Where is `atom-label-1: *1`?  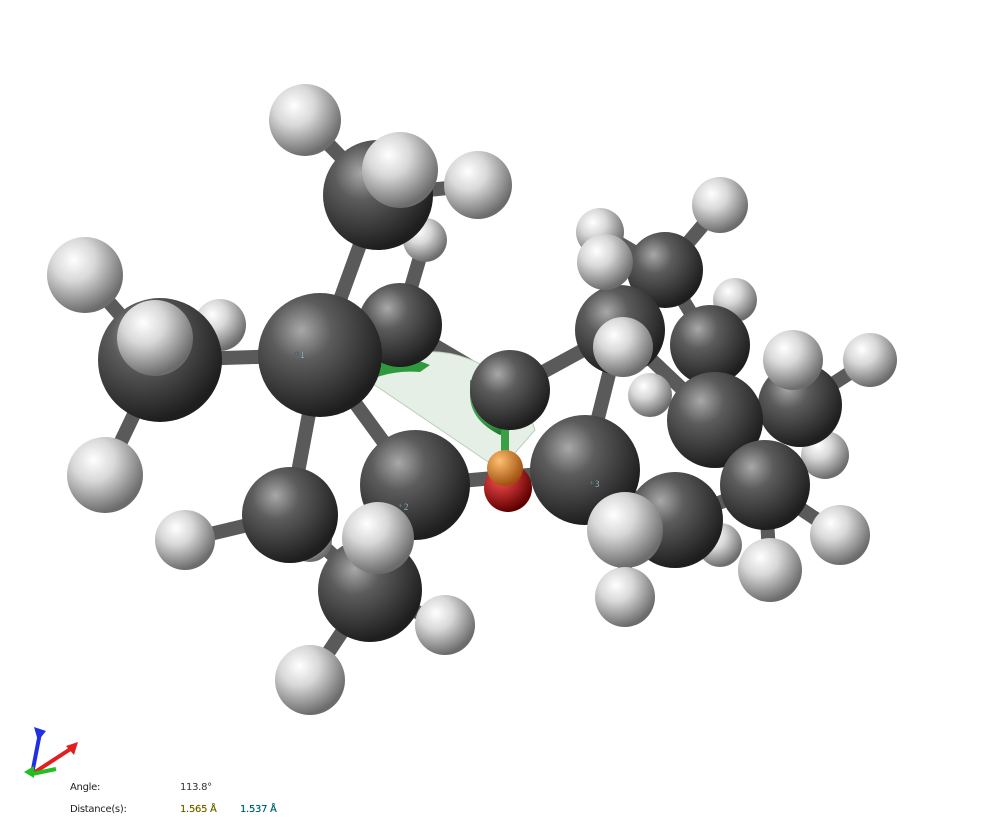 atom-label-1: *1 is located at coordinates (299, 356).